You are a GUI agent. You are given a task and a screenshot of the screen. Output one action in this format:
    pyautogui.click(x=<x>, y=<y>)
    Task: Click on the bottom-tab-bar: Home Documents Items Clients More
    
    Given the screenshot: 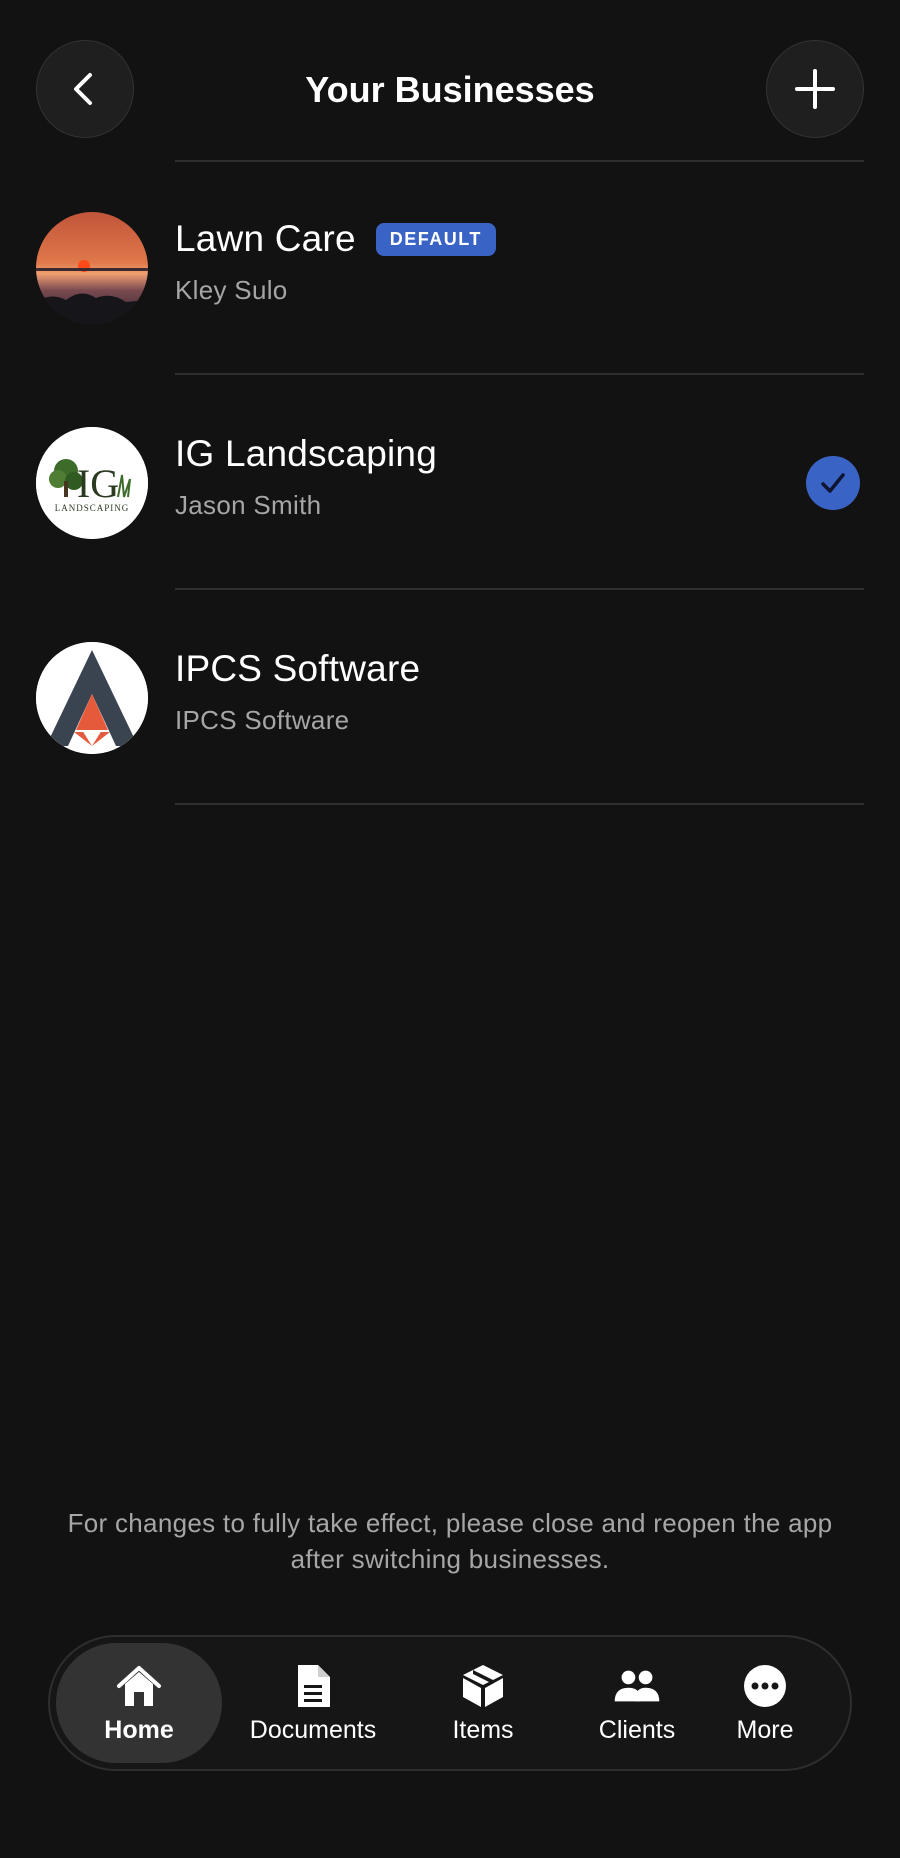 What is the action you would take?
    pyautogui.click(x=450, y=1703)
    